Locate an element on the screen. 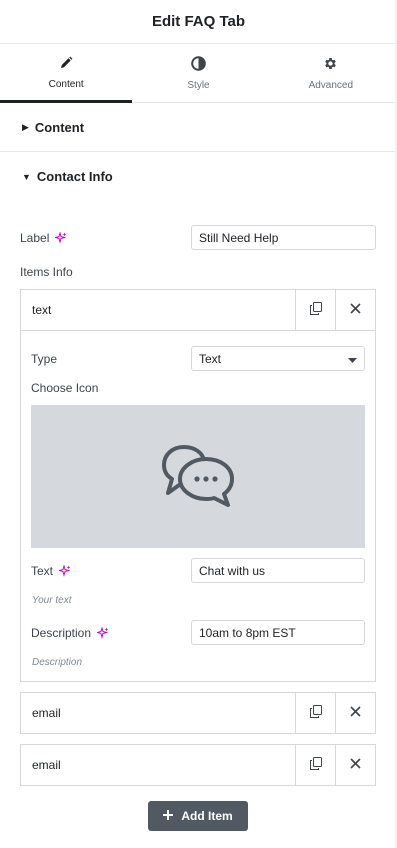  label-field-label: Label is located at coordinates (35, 237).